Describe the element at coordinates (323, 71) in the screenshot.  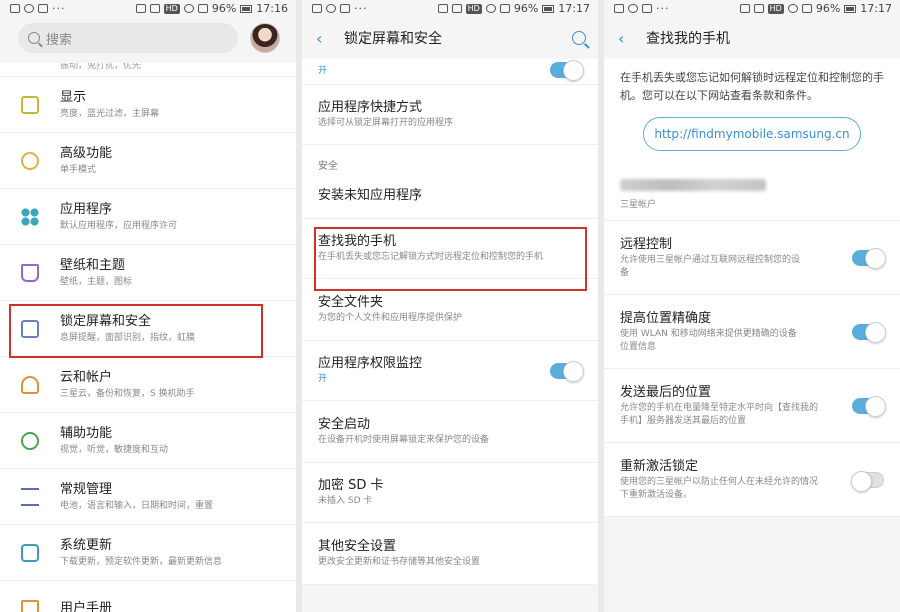
I see `item-status: 开` at that location.